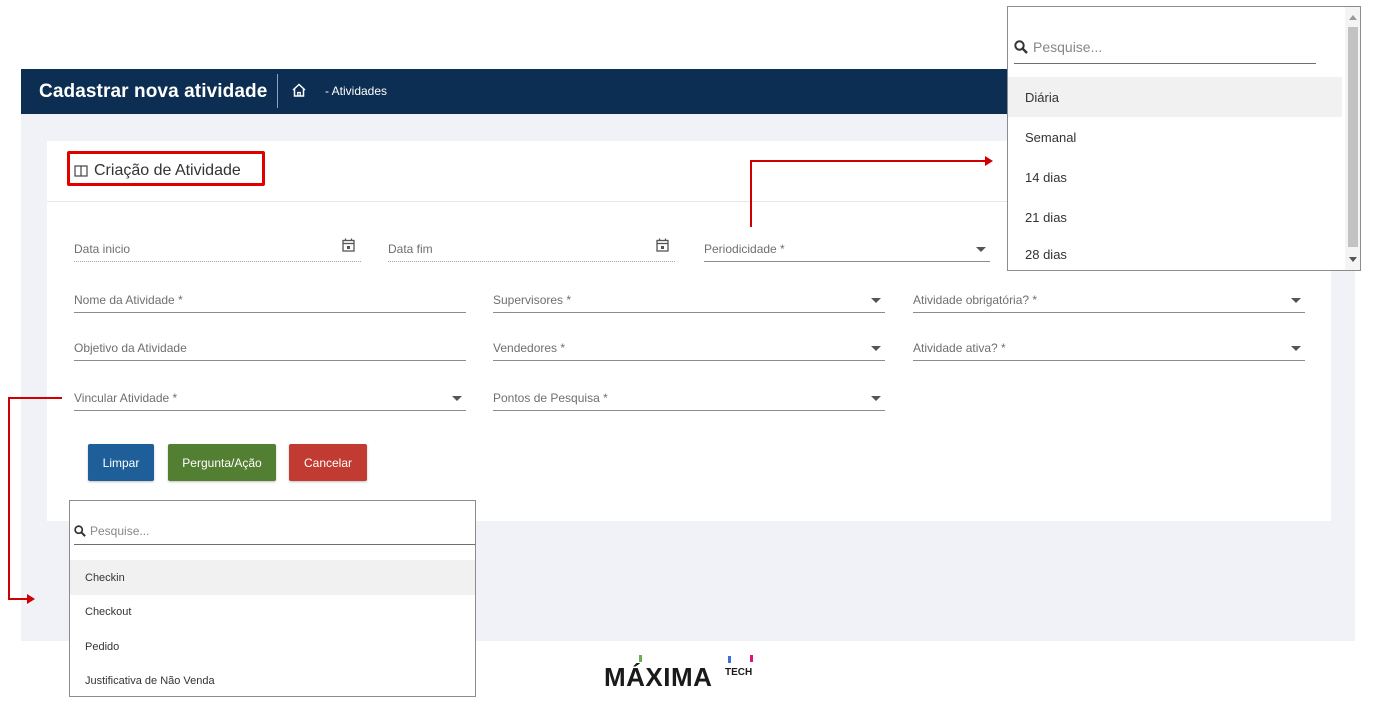 The image size is (1385, 714). I want to click on vincular-option-checkin: Checkin, so click(272, 577).